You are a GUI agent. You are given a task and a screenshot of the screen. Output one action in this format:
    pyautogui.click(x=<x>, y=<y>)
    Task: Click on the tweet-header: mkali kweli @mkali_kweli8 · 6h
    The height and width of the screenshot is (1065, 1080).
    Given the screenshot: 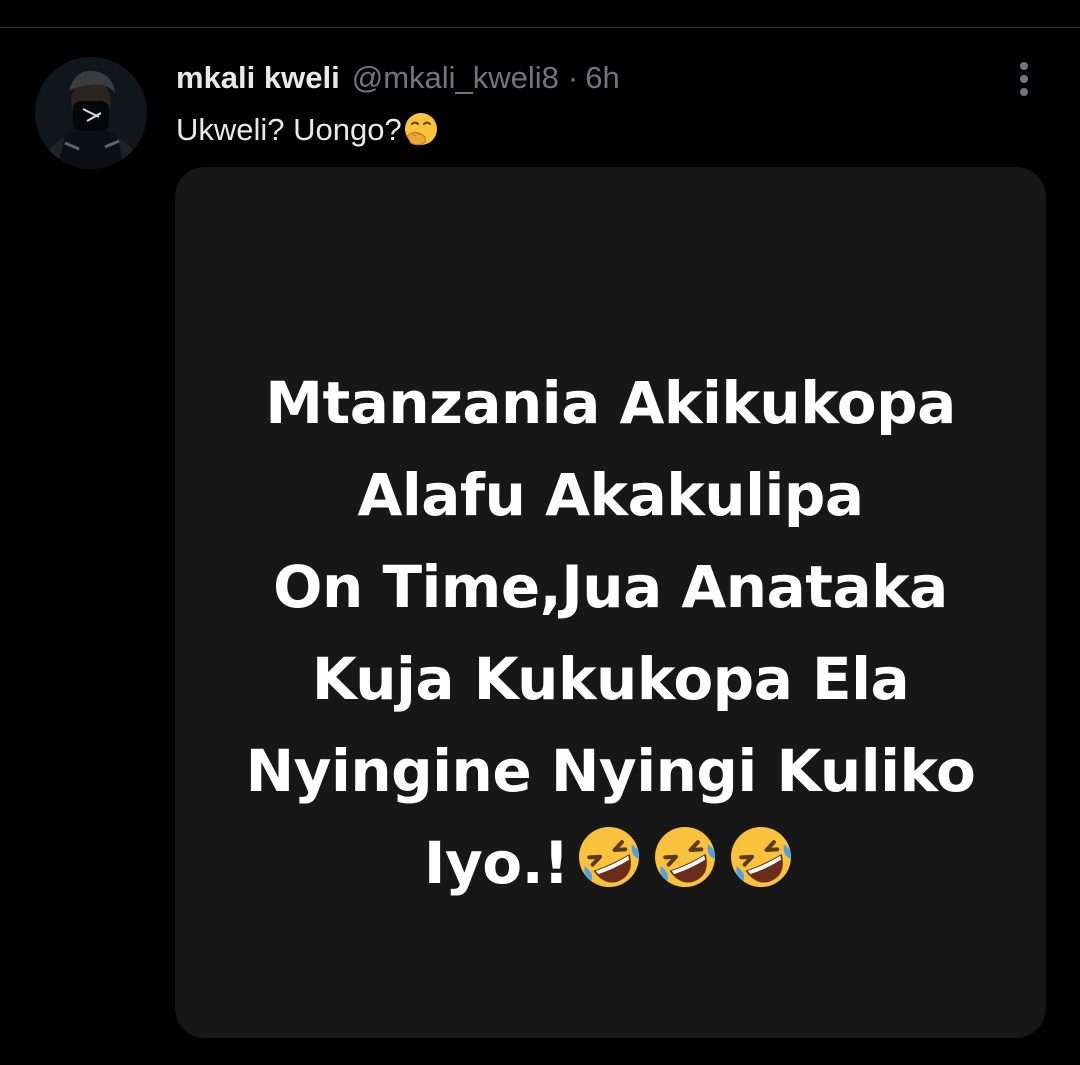 What is the action you would take?
    pyautogui.click(x=398, y=78)
    